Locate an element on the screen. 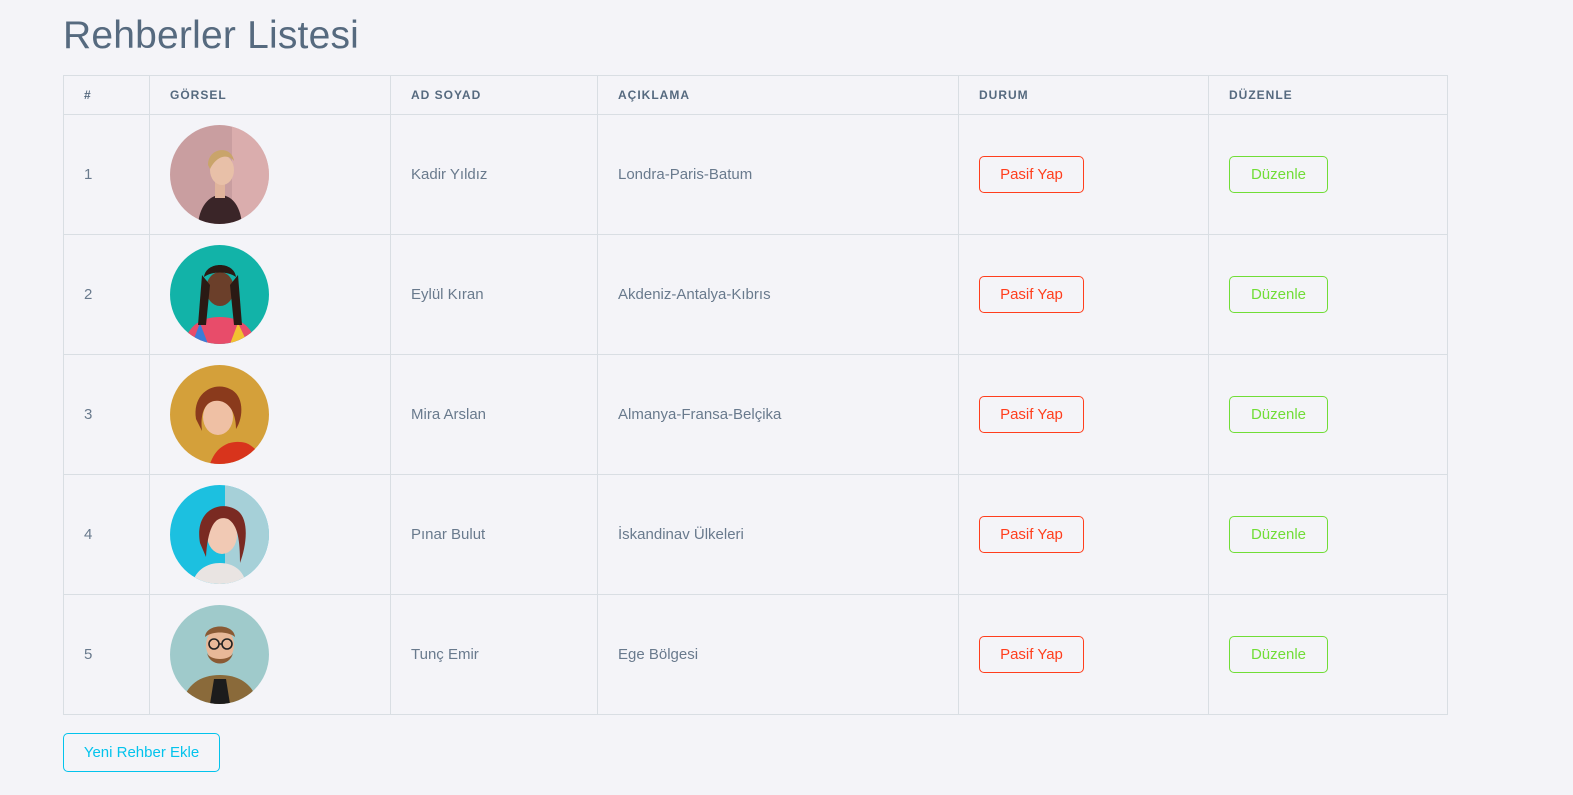  row-description: Almanya-Fransa-Belçika is located at coordinates (778, 414).